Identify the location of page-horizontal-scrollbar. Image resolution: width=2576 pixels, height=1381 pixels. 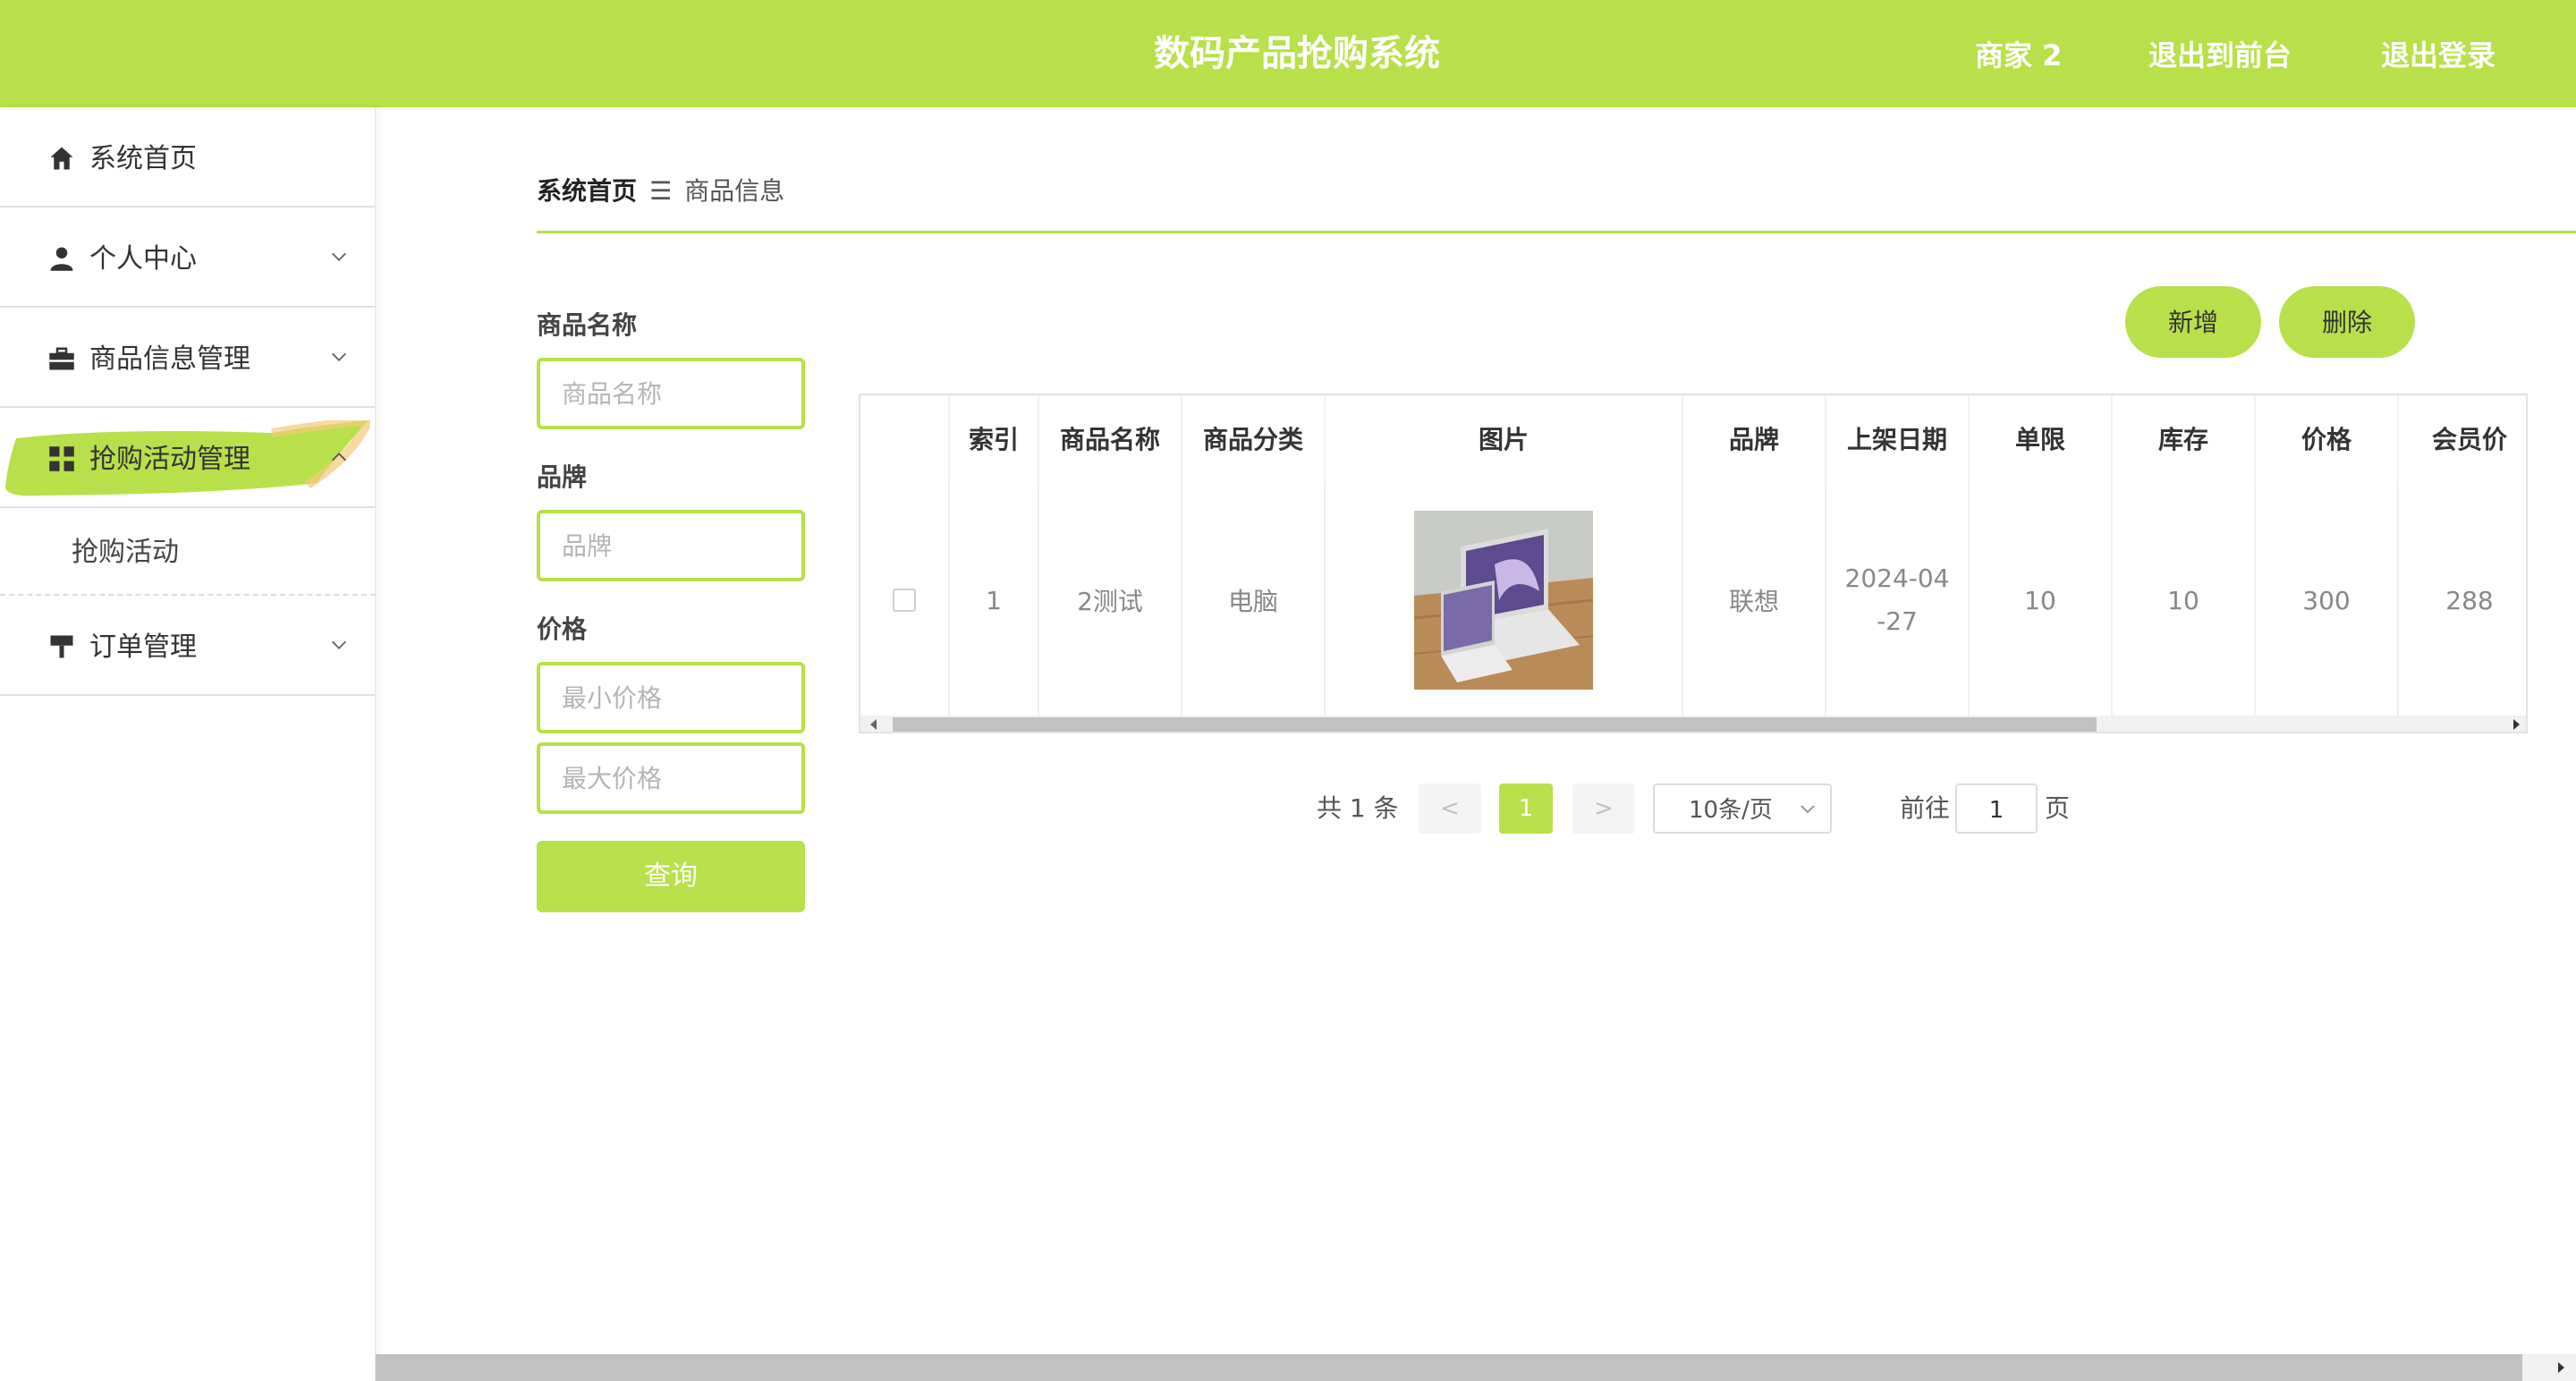
(1476, 1367).